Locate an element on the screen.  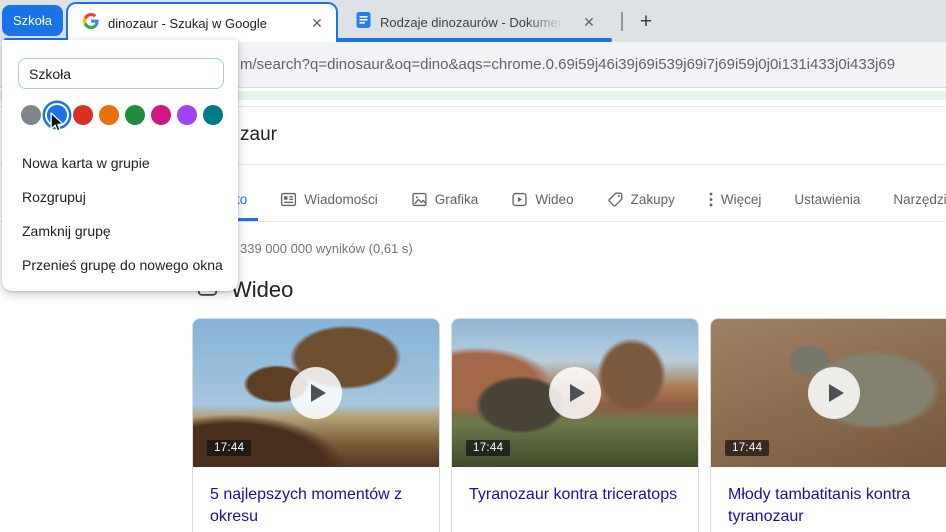
tab-separator is located at coordinates (622, 21).